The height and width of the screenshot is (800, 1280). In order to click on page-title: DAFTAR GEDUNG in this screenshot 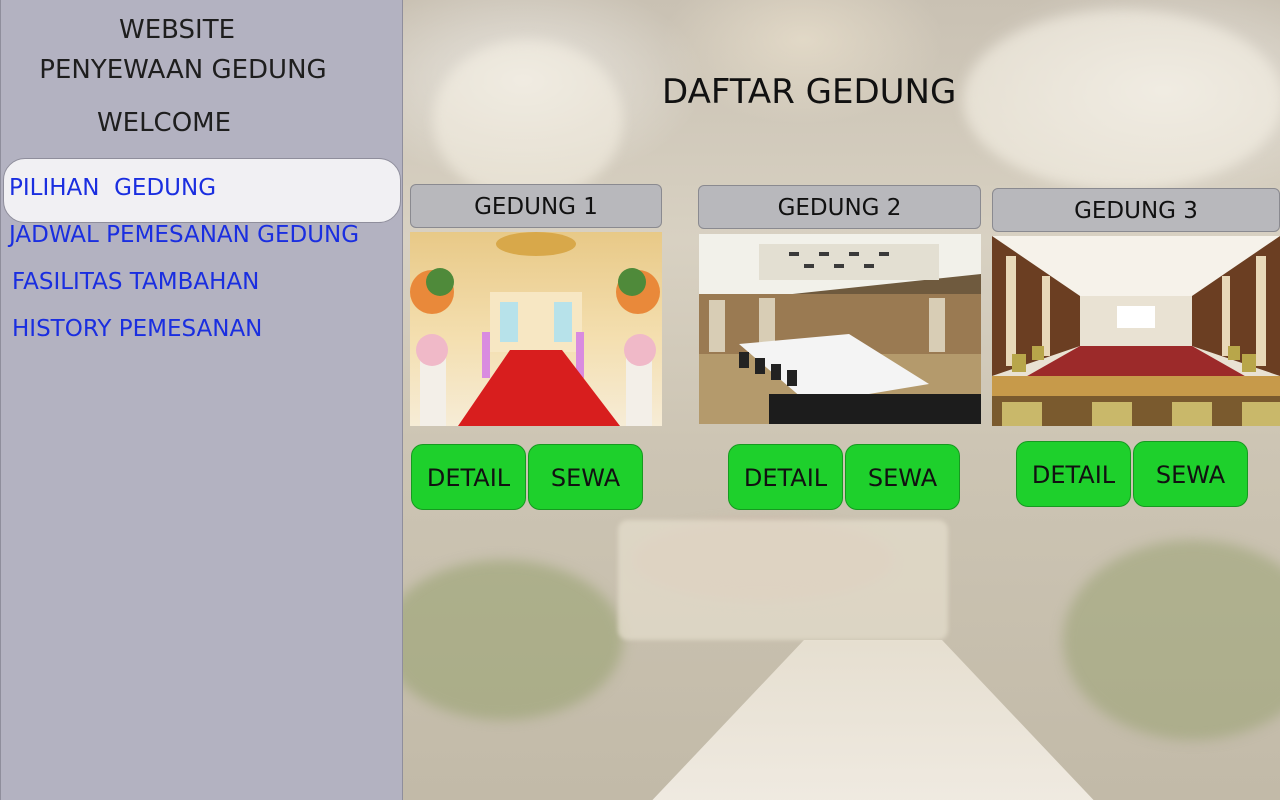, I will do `click(809, 92)`.